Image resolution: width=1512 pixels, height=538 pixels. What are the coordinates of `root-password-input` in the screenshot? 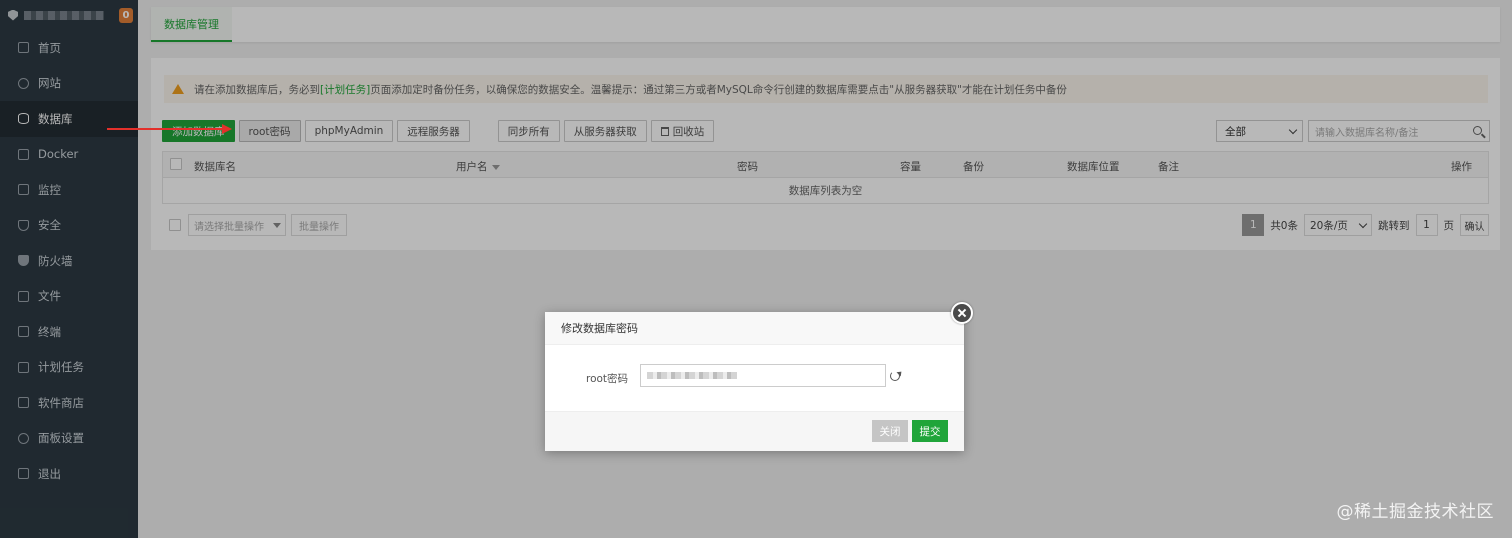 It's located at (763, 375).